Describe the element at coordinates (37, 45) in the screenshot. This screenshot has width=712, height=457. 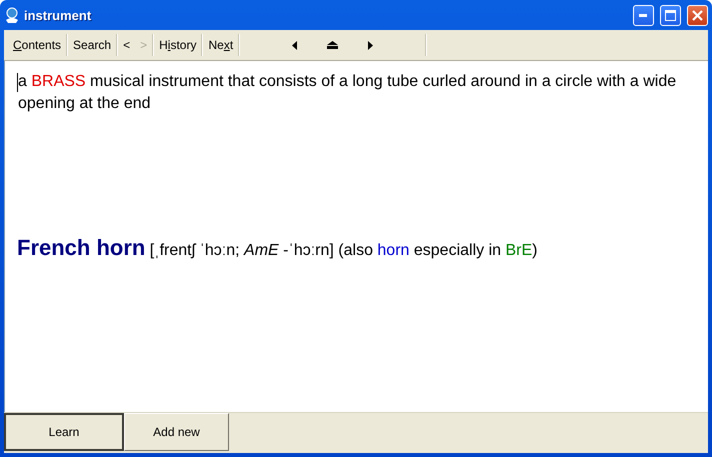
I see `toolbar-button: Contents` at that location.